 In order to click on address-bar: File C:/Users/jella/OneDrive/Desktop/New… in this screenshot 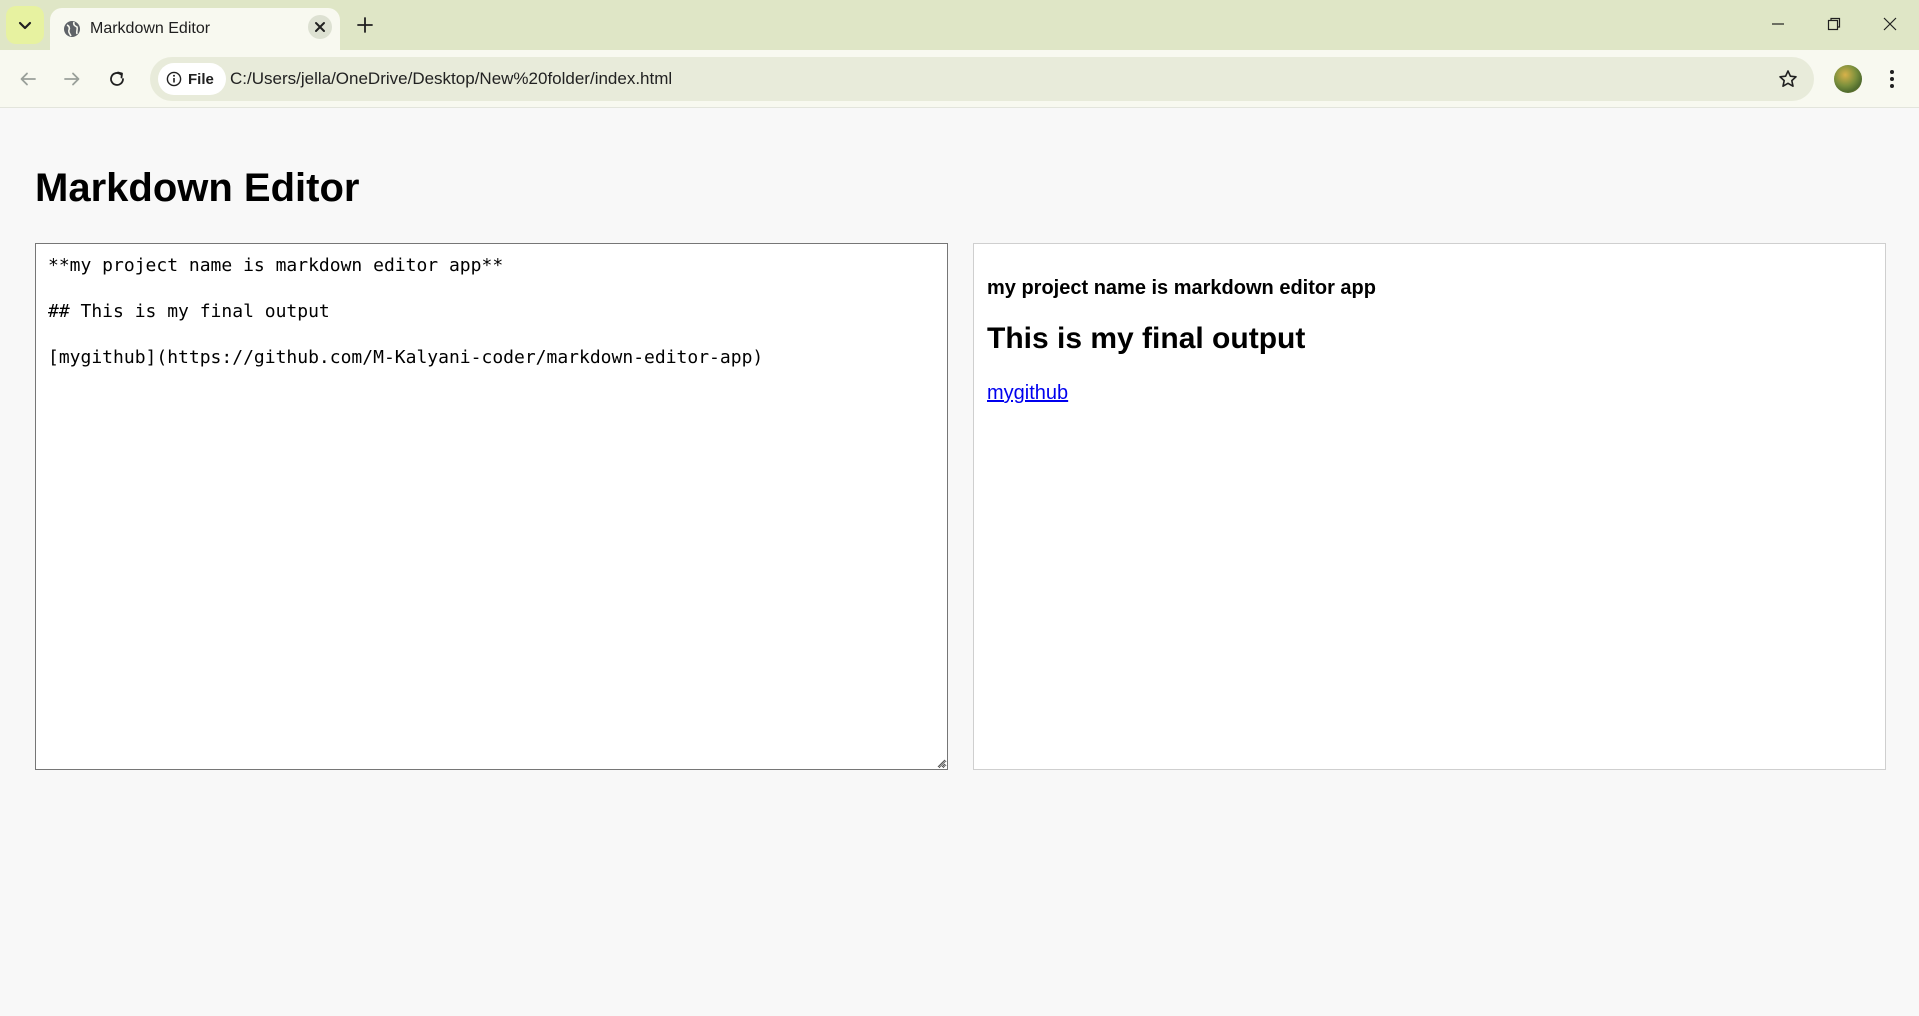, I will do `click(982, 79)`.